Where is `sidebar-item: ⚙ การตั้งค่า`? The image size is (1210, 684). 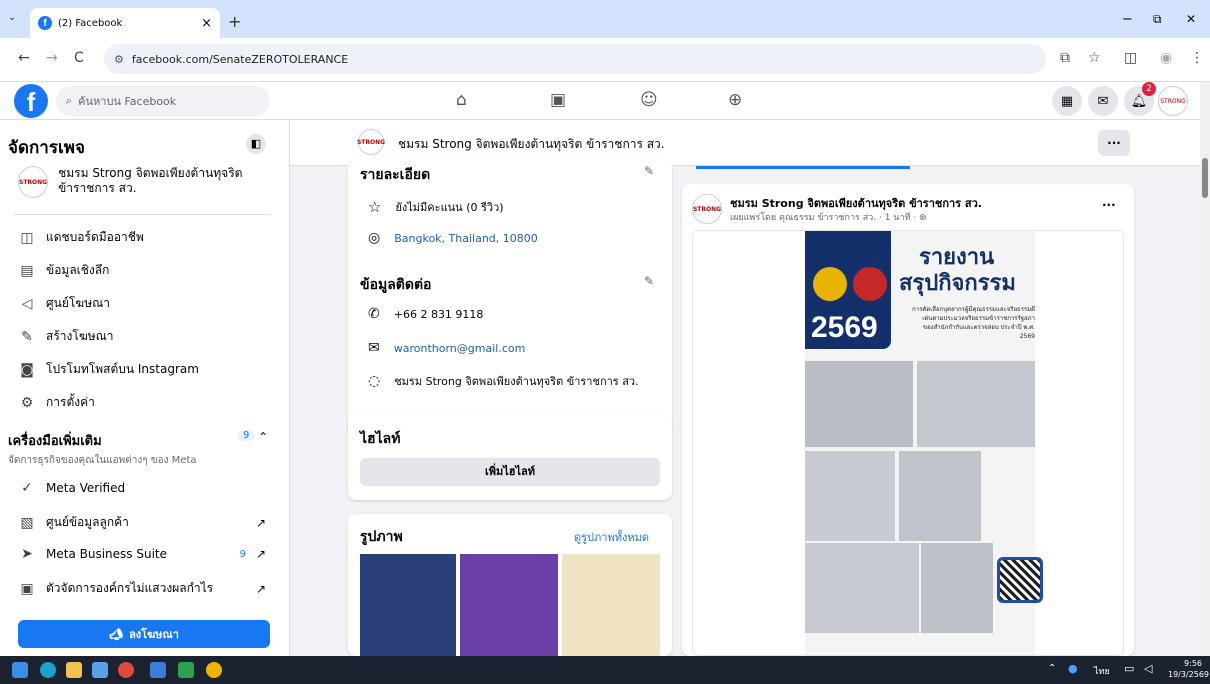 sidebar-item: ⚙ การตั้งค่า is located at coordinates (56, 402).